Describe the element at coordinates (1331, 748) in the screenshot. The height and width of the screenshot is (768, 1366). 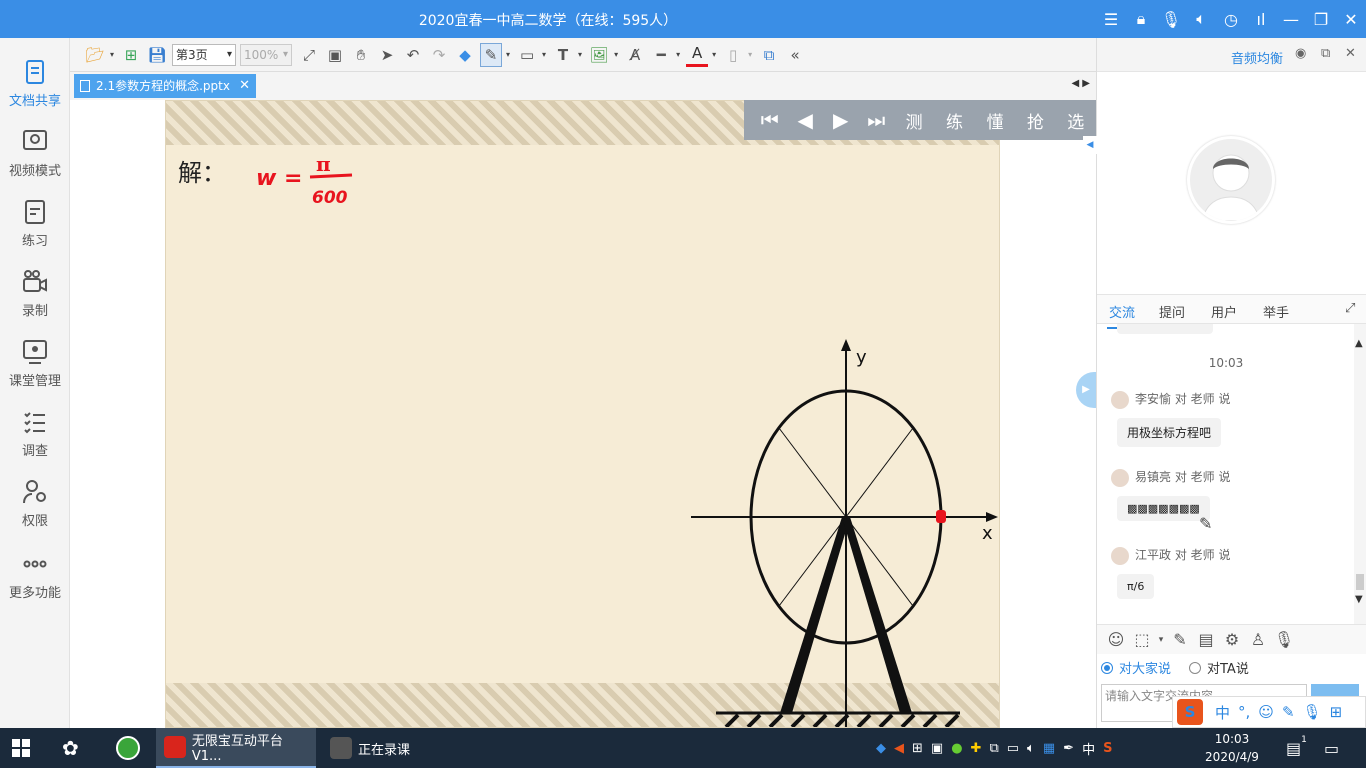
I see `action-center-icon: ▭` at that location.